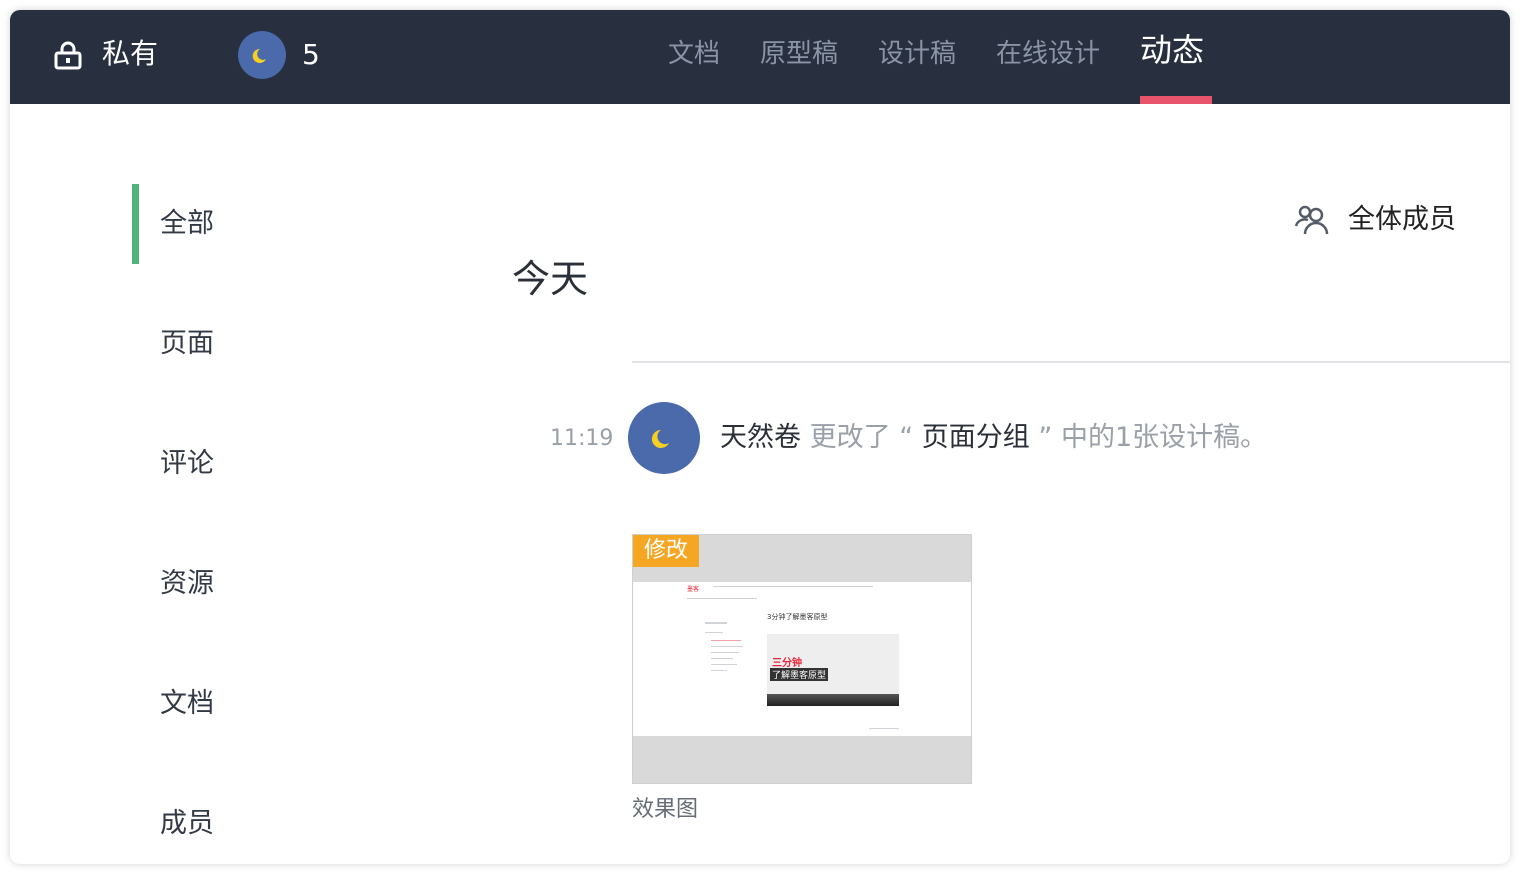 The image size is (1520, 874). Describe the element at coordinates (799, 54) in the screenshot. I see `tab-prototype: 原型稿` at that location.